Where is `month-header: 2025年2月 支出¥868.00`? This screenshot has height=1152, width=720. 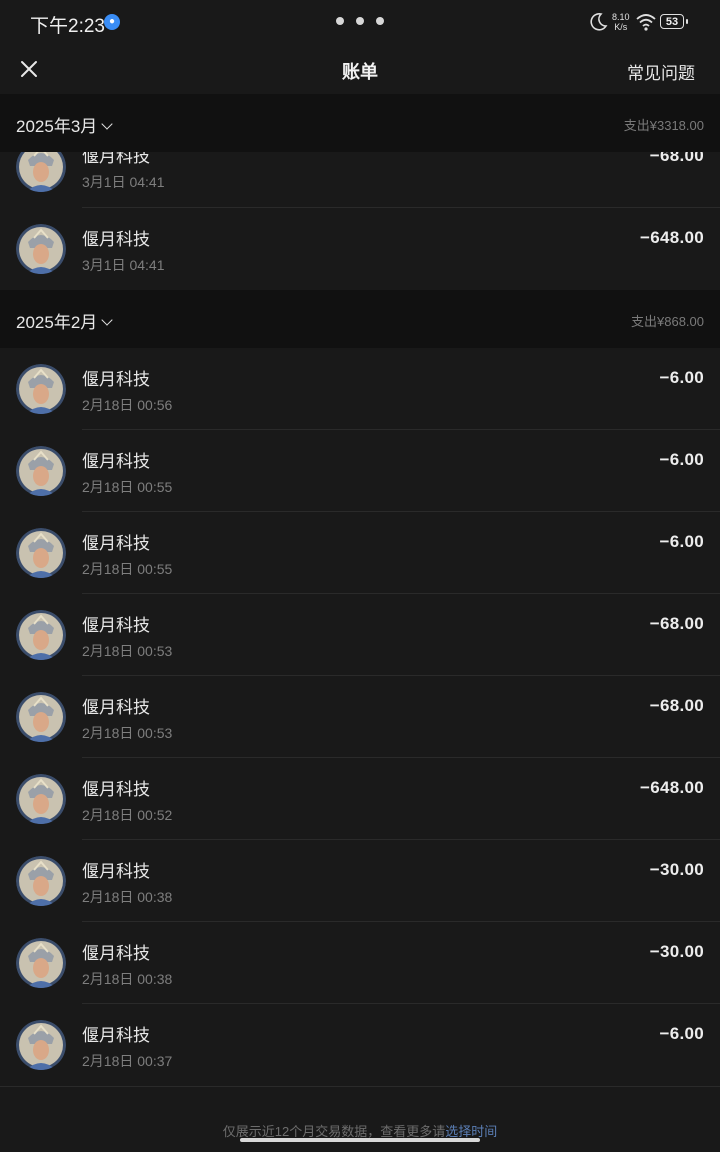 month-header: 2025年2月 支出¥868.00 is located at coordinates (360, 319).